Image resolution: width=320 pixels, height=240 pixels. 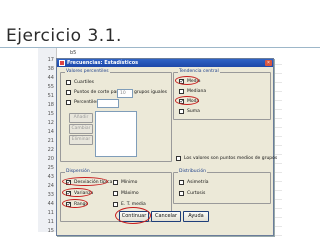 I want to click on row-number: 21, so click(x=50, y=141).